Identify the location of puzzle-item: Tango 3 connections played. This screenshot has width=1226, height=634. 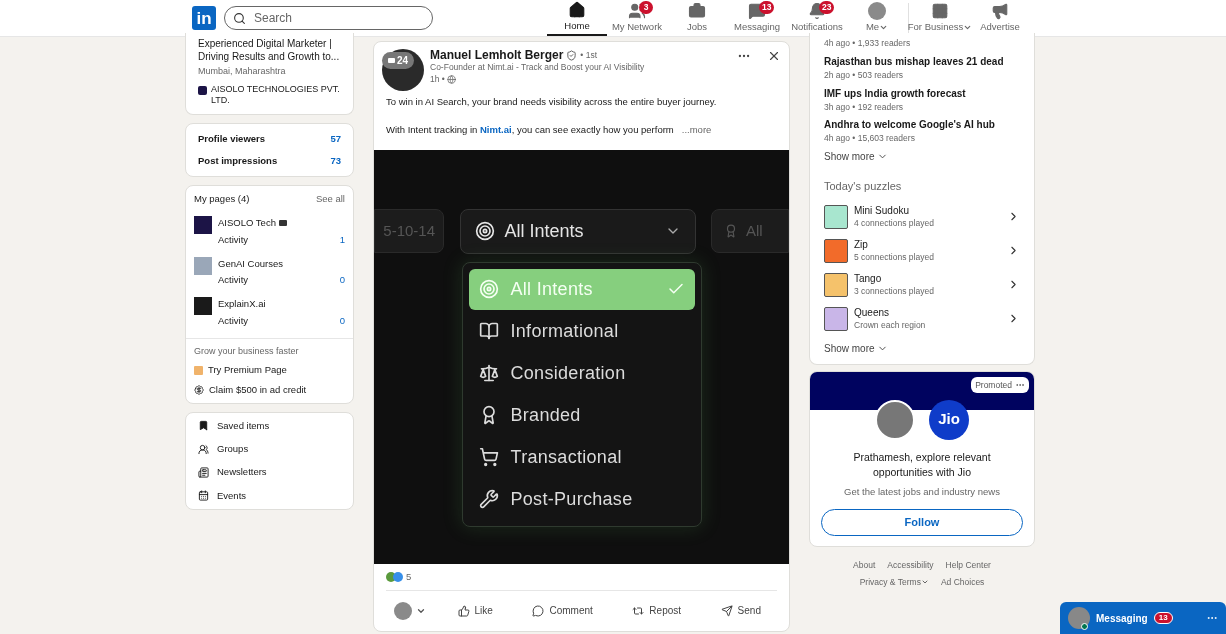
(922, 284).